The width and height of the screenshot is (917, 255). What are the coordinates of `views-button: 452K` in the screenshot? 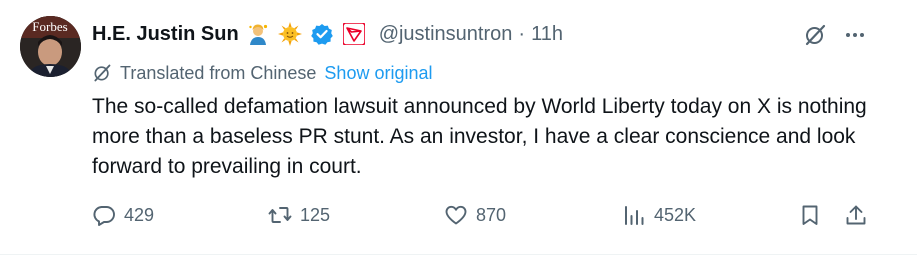 It's located at (659, 215).